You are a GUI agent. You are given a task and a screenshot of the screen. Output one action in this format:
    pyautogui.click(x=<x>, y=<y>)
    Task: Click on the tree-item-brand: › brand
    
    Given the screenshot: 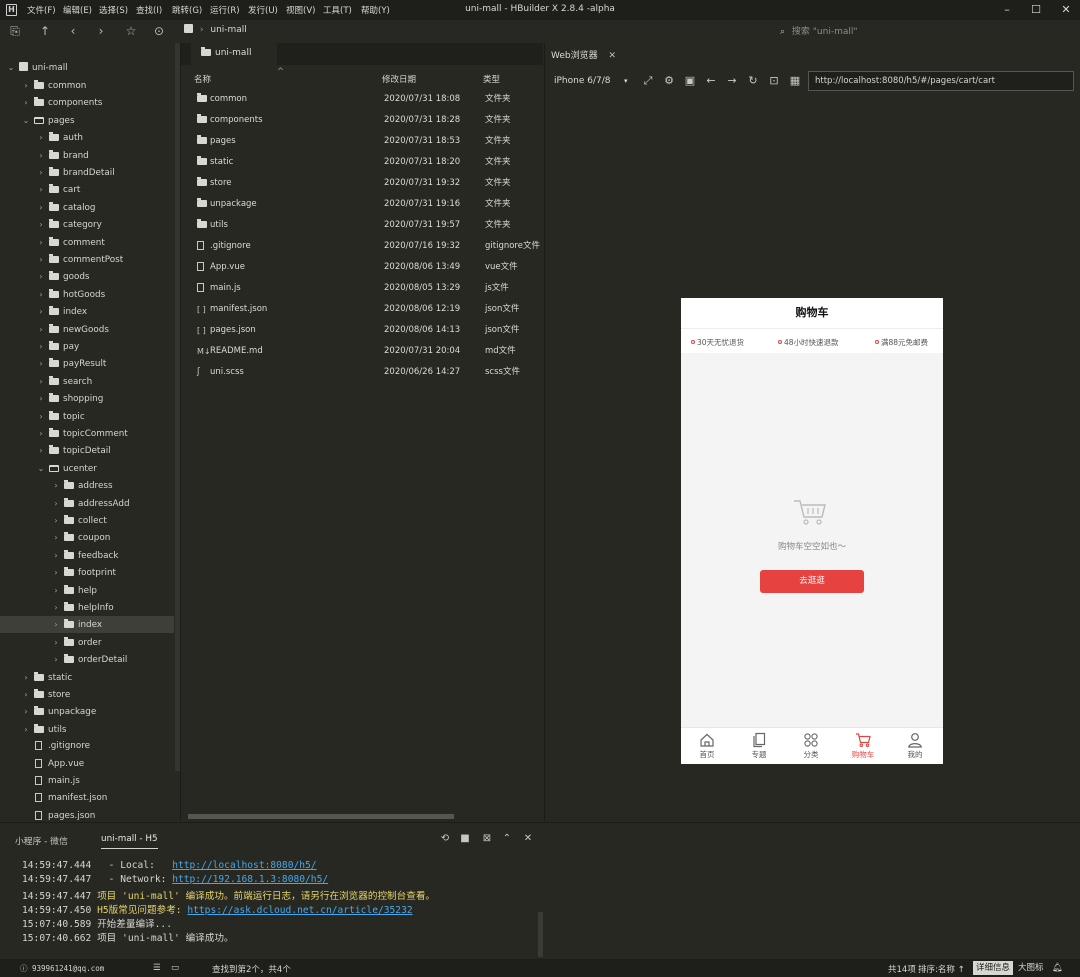 What is the action you would take?
    pyautogui.click(x=87, y=155)
    